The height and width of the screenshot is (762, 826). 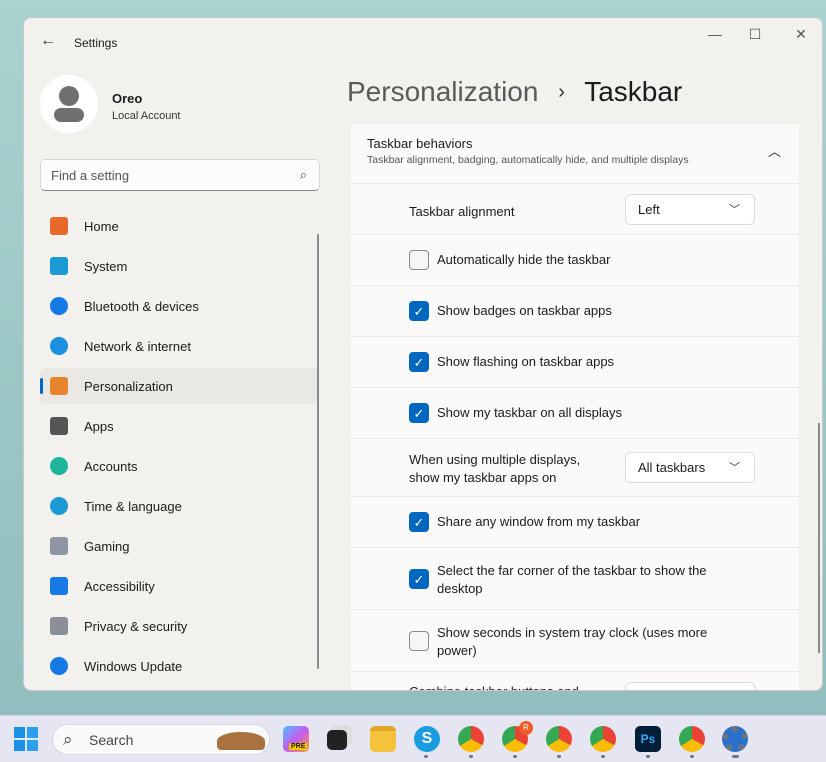 I want to click on sidebar-item-privacy-security: Privacy & security, so click(x=179, y=626).